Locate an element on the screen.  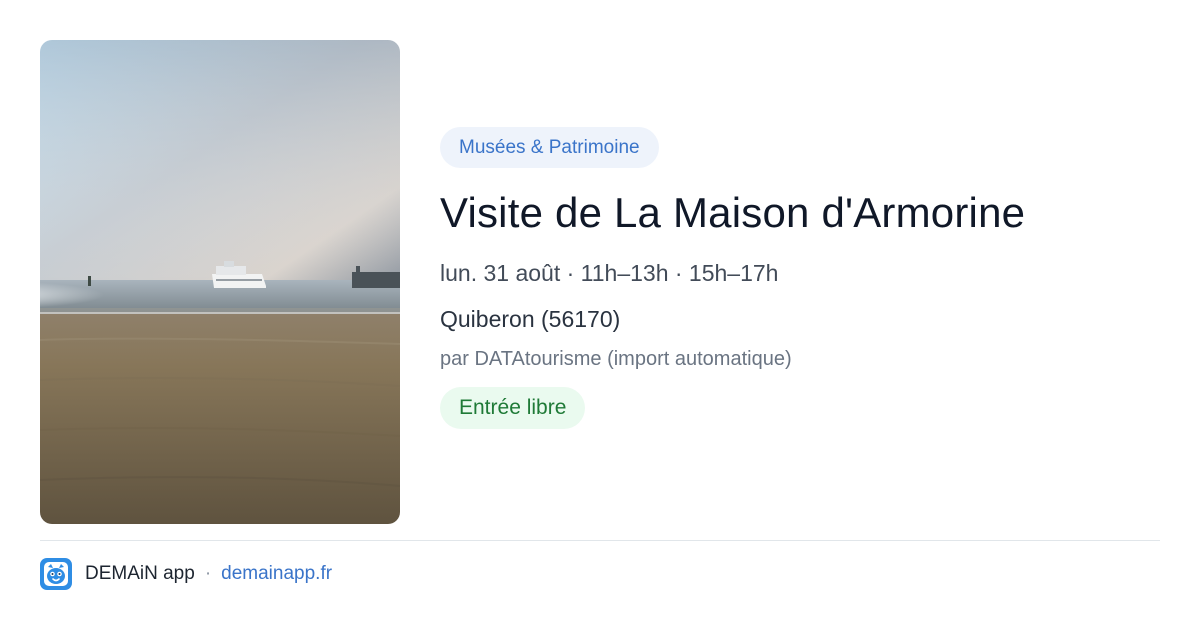
event-title: Visite de La Maison d'Armorine is located at coordinates (733, 212).